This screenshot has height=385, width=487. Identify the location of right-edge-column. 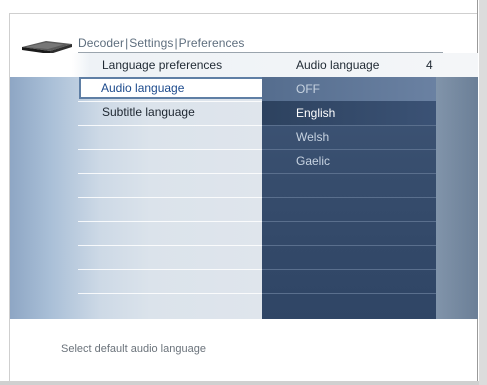
(457, 198).